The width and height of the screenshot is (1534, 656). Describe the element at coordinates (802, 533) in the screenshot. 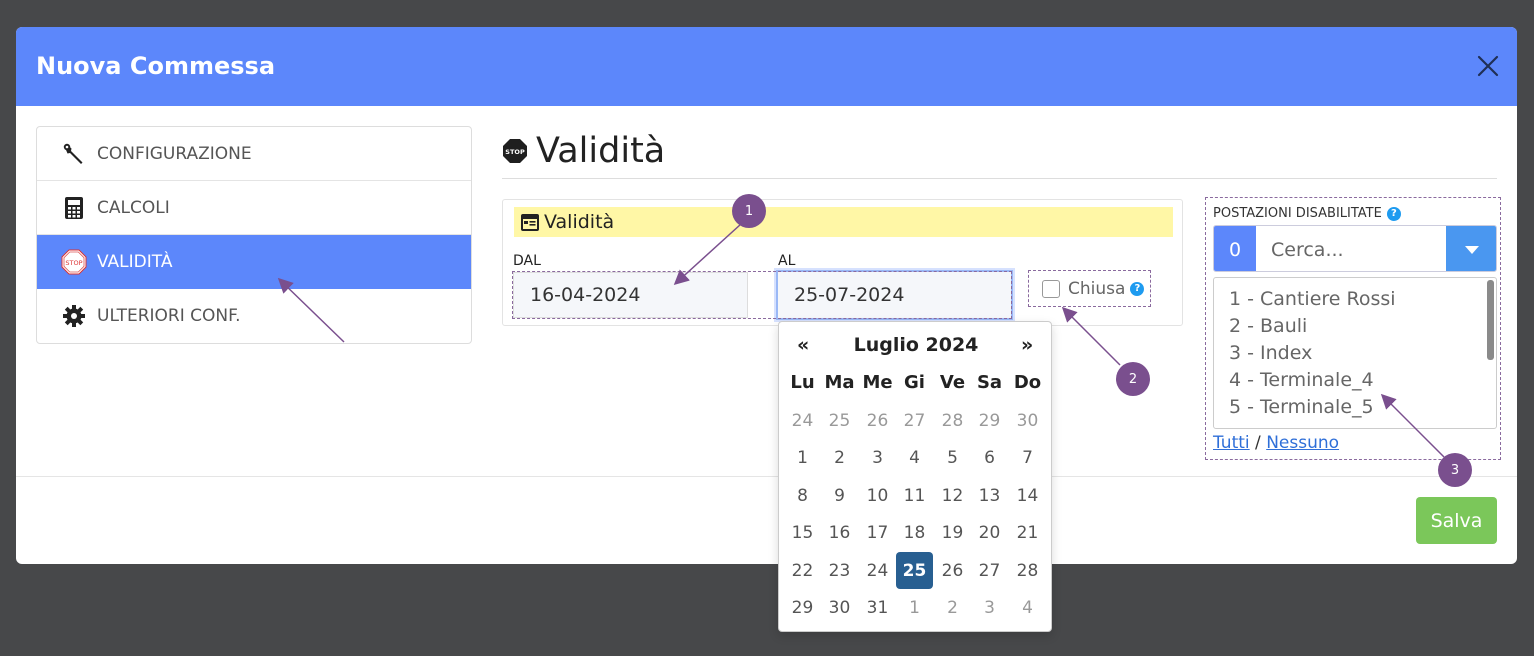

I see `calendar-day: 15` at that location.